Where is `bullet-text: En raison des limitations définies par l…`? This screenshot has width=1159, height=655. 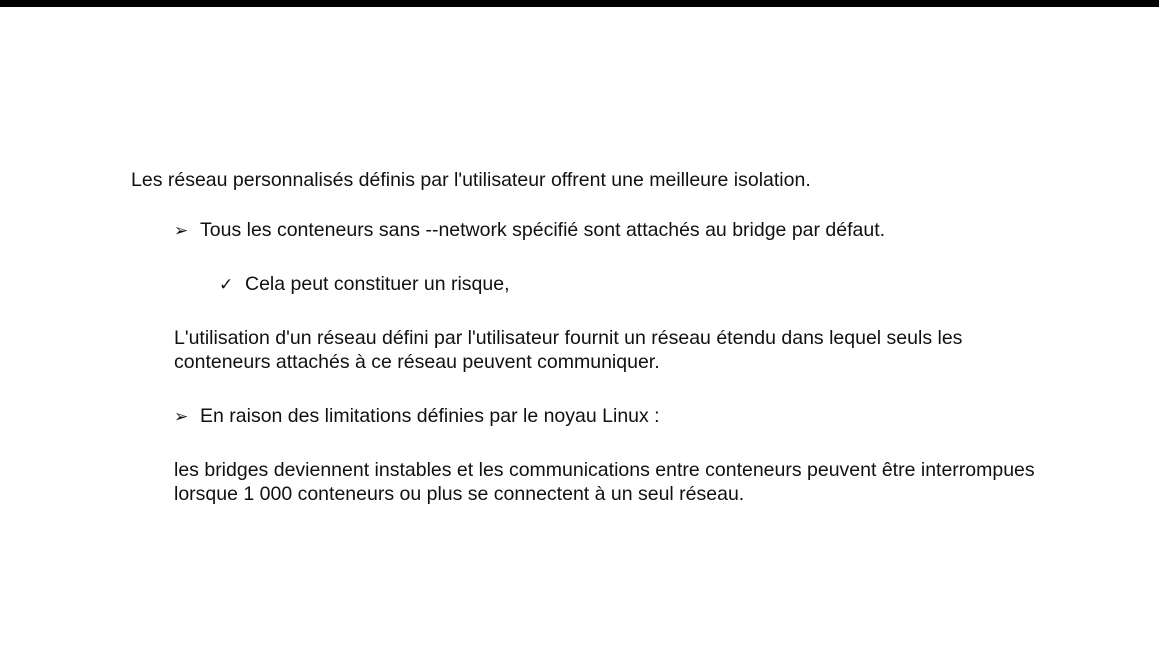
bullet-text: En raison des limitations définies par l… is located at coordinates (430, 416).